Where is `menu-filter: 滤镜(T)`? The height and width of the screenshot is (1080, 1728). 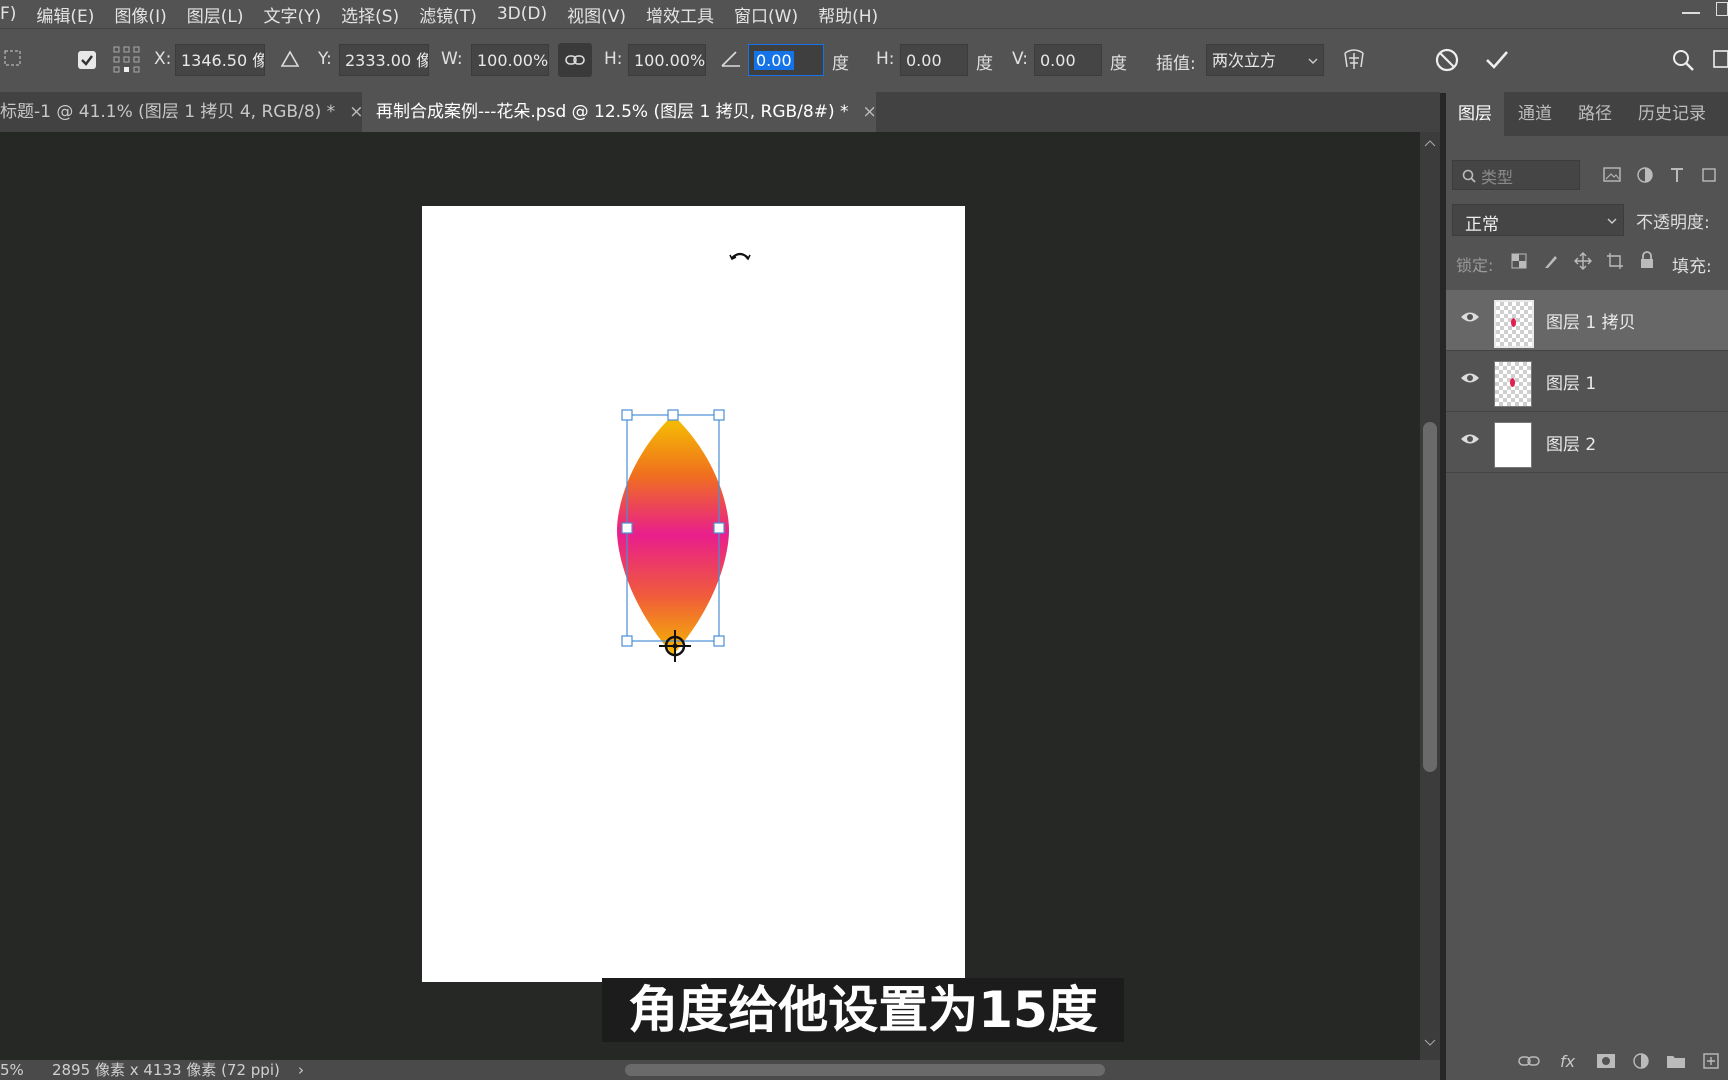 menu-filter: 滤镜(T) is located at coordinates (448, 14).